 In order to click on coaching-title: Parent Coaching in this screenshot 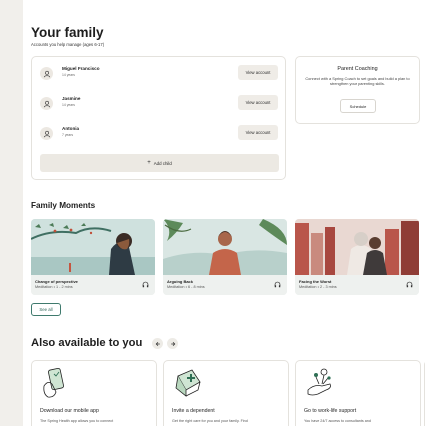, I will do `click(357, 69)`.